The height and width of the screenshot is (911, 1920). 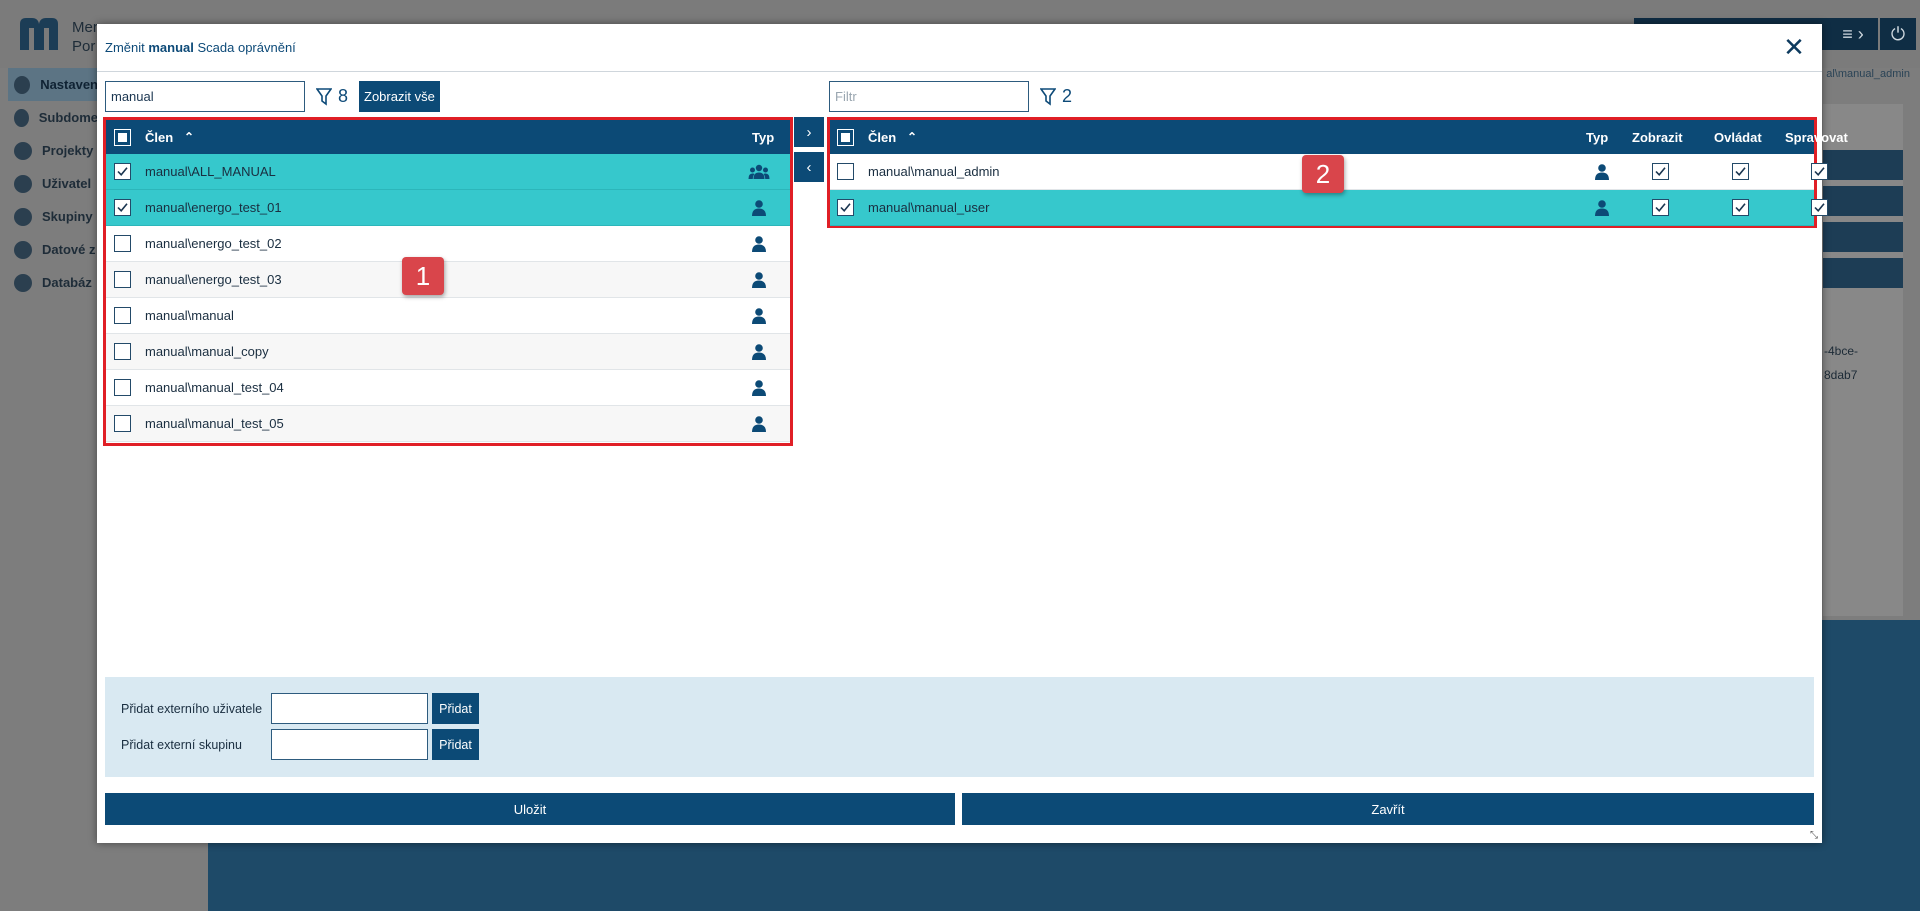 What do you see at coordinates (349, 744) in the screenshot?
I see `external-group-input` at bounding box center [349, 744].